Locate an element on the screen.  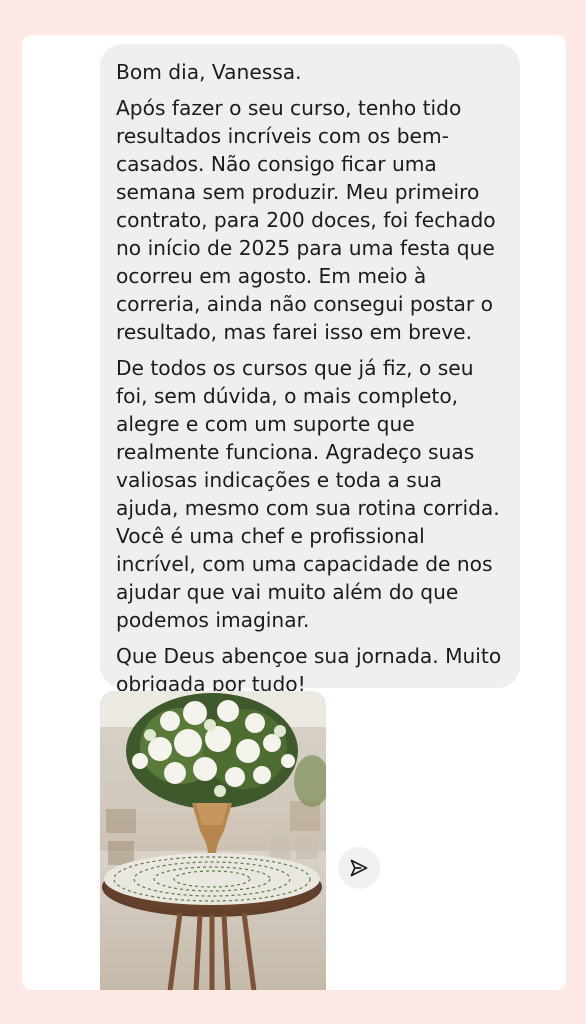
paper-plane-icon is located at coordinates (359, 868).